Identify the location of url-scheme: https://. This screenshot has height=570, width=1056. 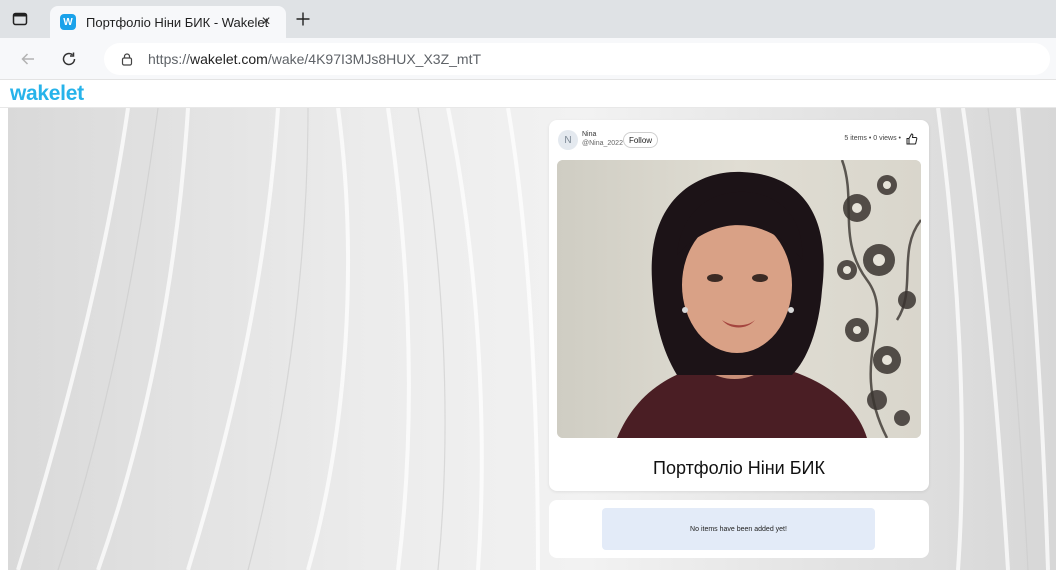
(169, 59).